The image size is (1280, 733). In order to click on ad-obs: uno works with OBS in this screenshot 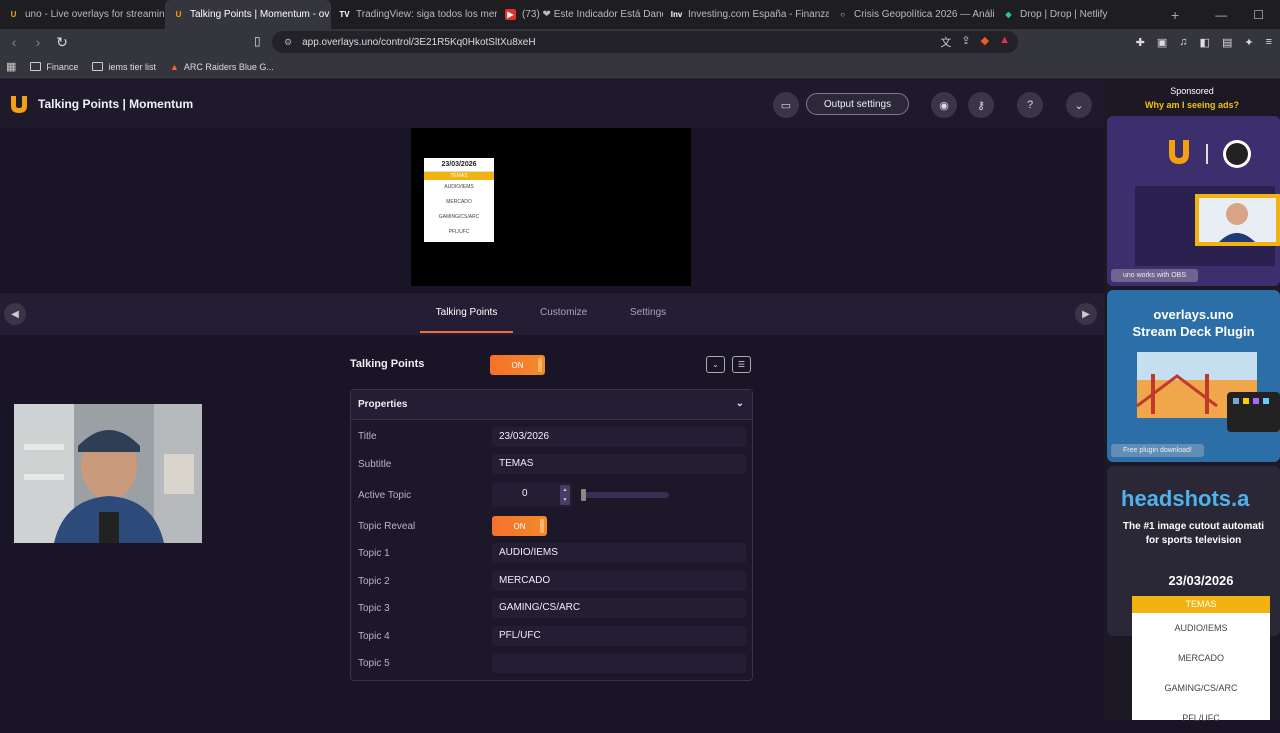, I will do `click(1193, 201)`.